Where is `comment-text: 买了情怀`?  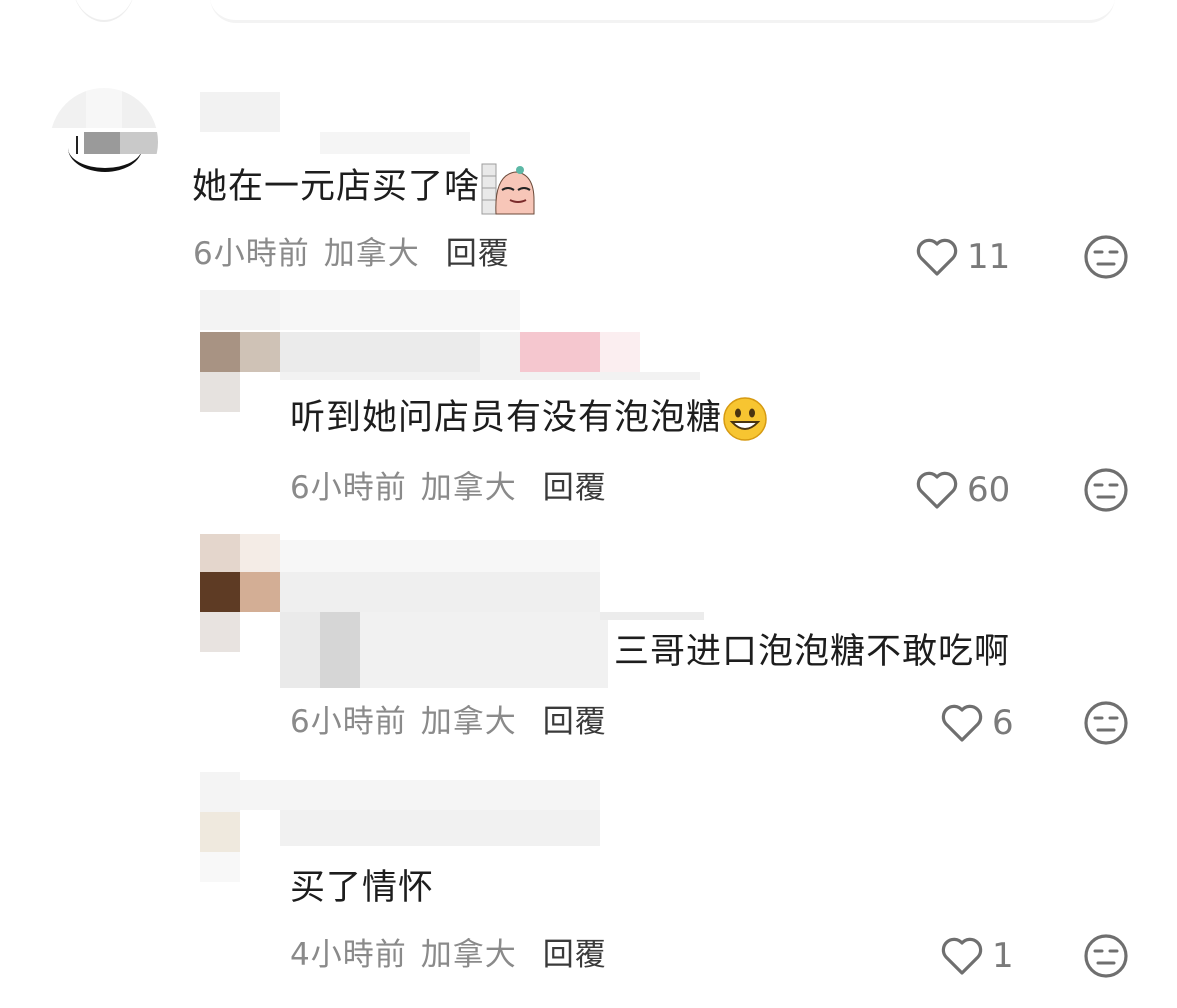
comment-text: 买了情怀 is located at coordinates (362, 888).